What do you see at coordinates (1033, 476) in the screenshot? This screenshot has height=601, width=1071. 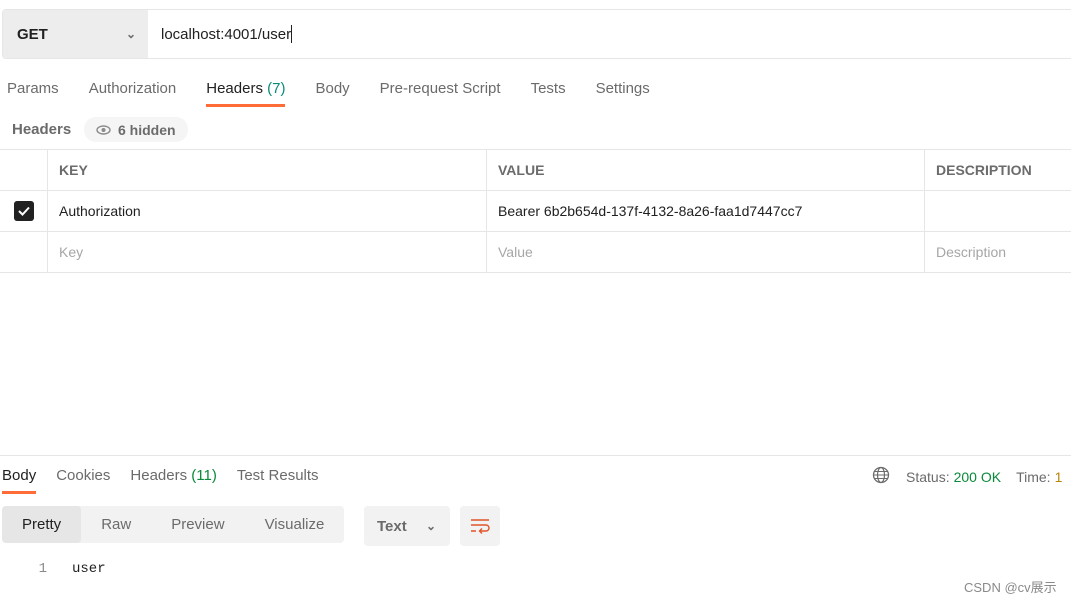 I see `time-label: Time:` at bounding box center [1033, 476].